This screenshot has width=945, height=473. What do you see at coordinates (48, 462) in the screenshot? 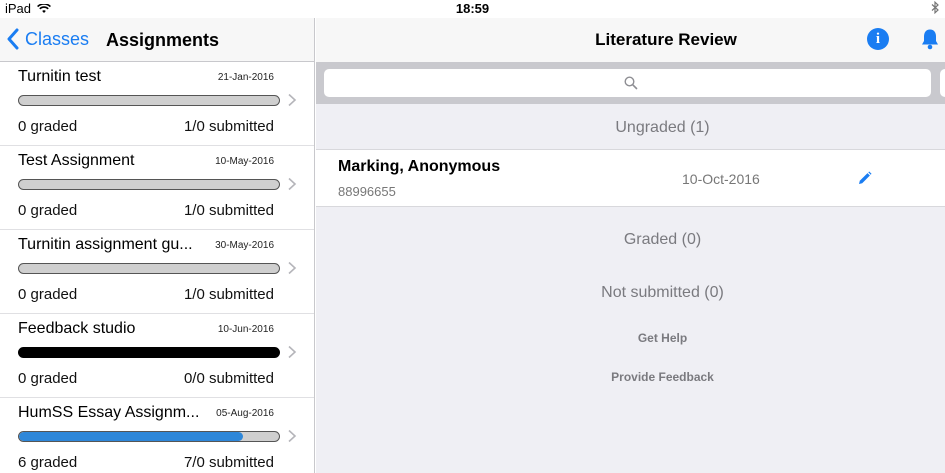
I see `graded-count: 6 graded` at bounding box center [48, 462].